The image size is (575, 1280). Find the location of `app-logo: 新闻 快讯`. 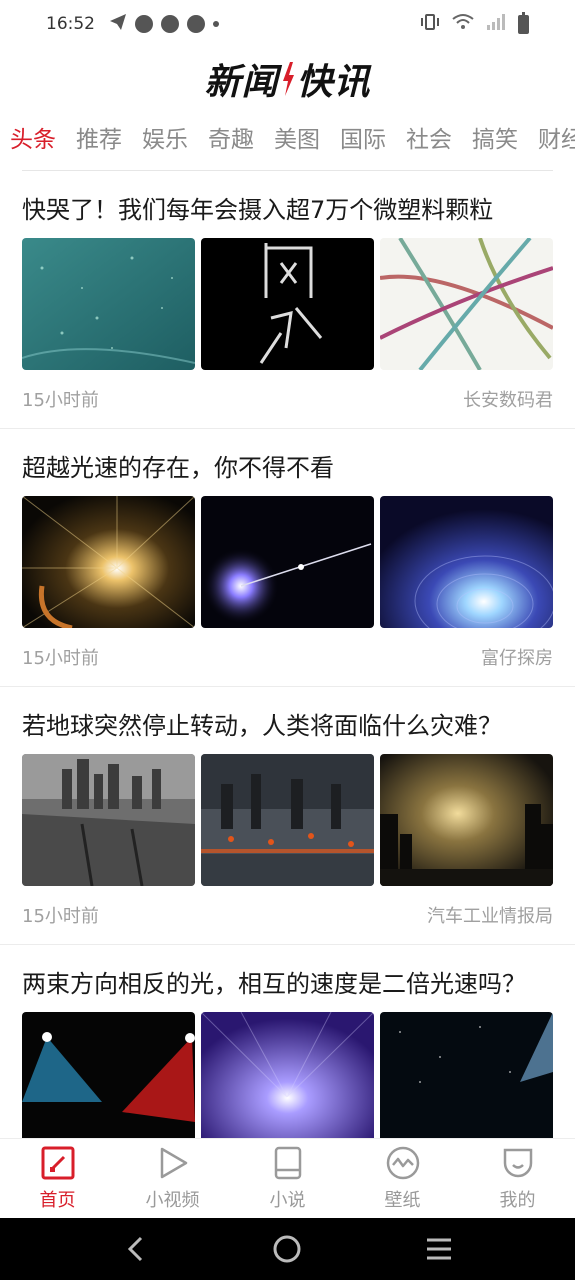

app-logo: 新闻 快讯 is located at coordinates (287, 79).